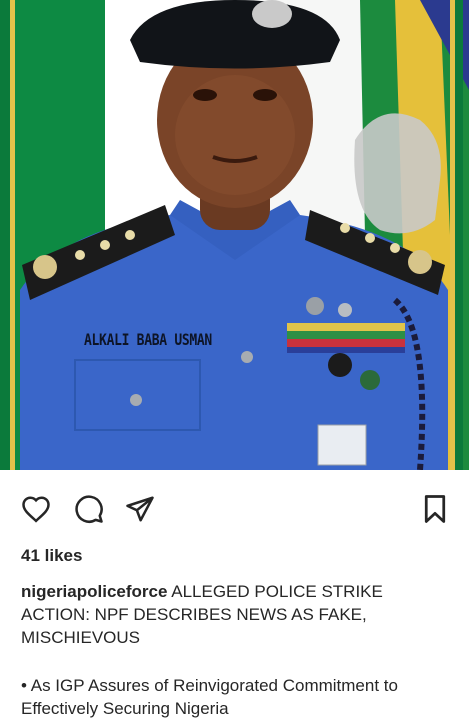 The width and height of the screenshot is (469, 720). I want to click on share-button, so click(140, 509).